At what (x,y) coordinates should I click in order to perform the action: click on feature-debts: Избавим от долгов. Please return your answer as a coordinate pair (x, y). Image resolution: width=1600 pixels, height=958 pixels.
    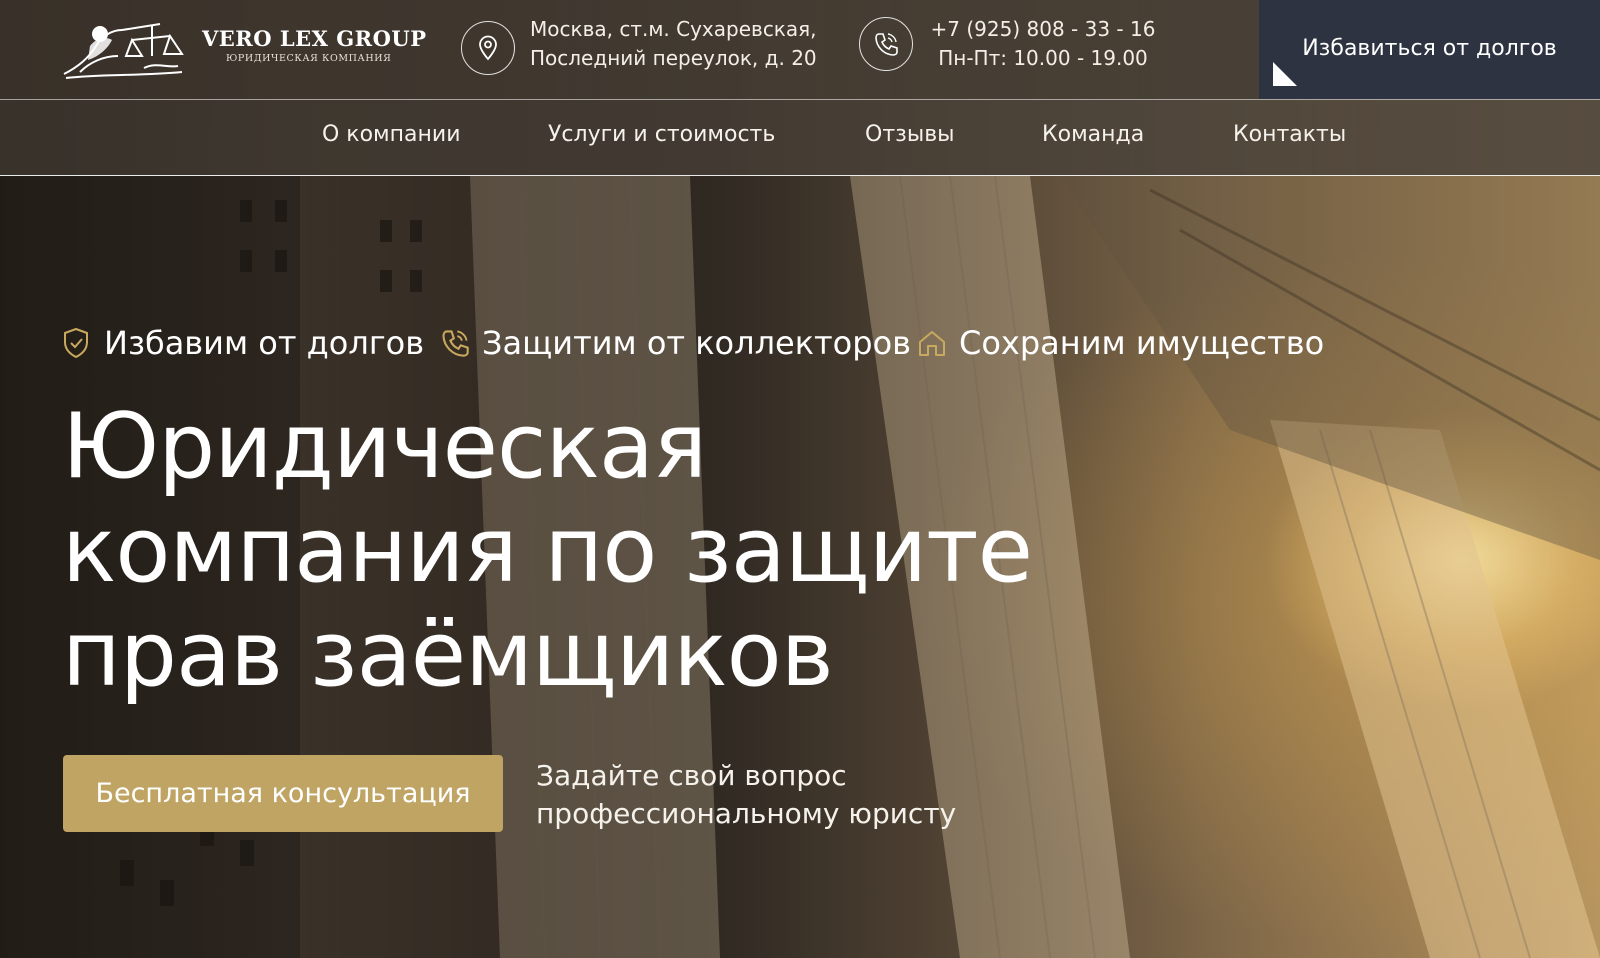
    Looking at the image, I should click on (243, 343).